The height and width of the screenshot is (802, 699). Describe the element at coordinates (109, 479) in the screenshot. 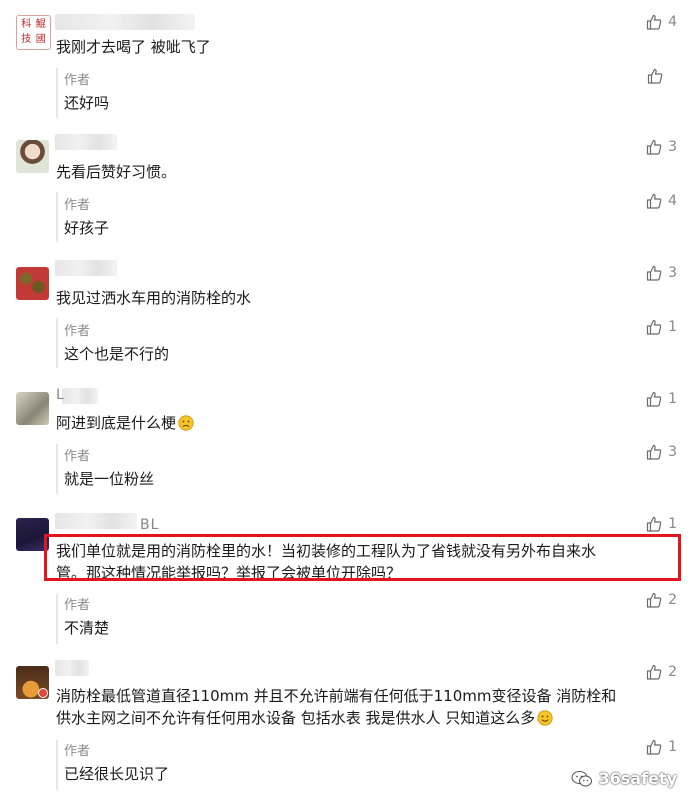

I see `author-reply-text: 就是一位粉丝` at that location.